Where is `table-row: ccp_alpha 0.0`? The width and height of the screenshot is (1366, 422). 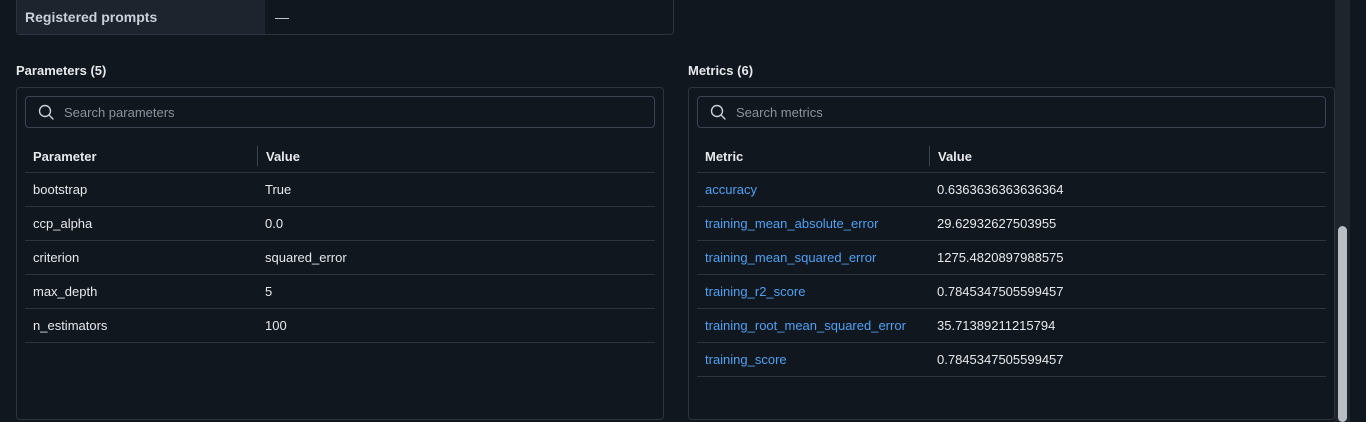 table-row: ccp_alpha 0.0 is located at coordinates (340, 224).